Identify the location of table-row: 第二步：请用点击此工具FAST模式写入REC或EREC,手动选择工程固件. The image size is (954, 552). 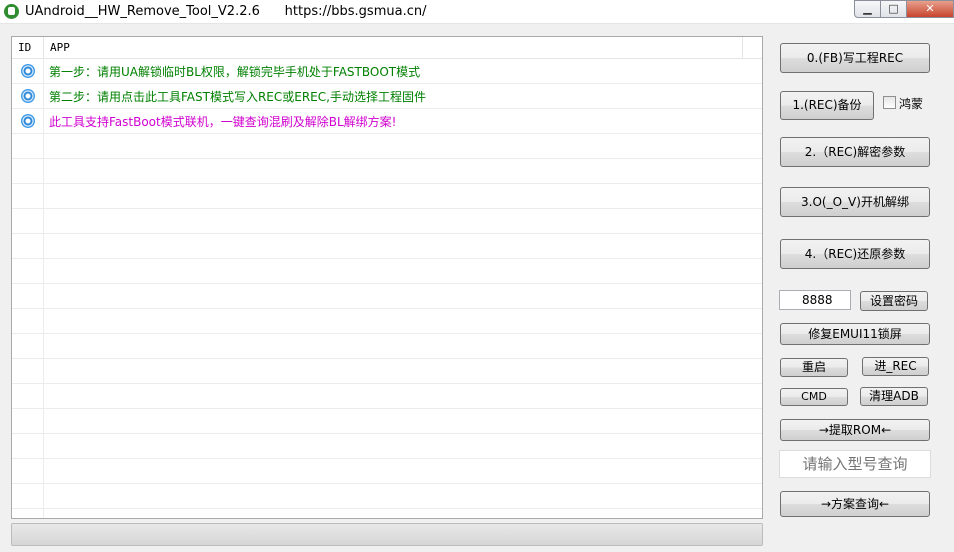
(387, 96).